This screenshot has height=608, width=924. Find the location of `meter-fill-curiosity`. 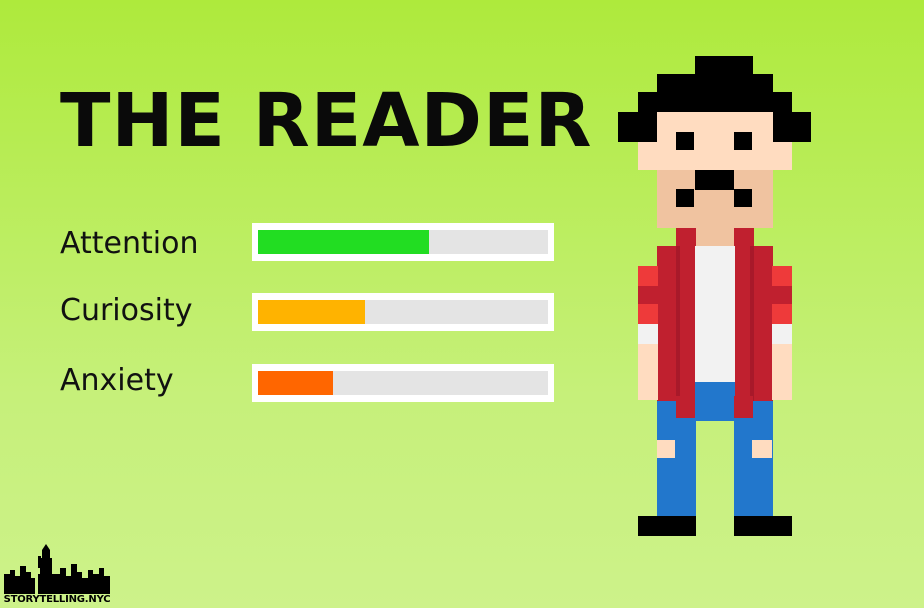

meter-fill-curiosity is located at coordinates (312, 312).